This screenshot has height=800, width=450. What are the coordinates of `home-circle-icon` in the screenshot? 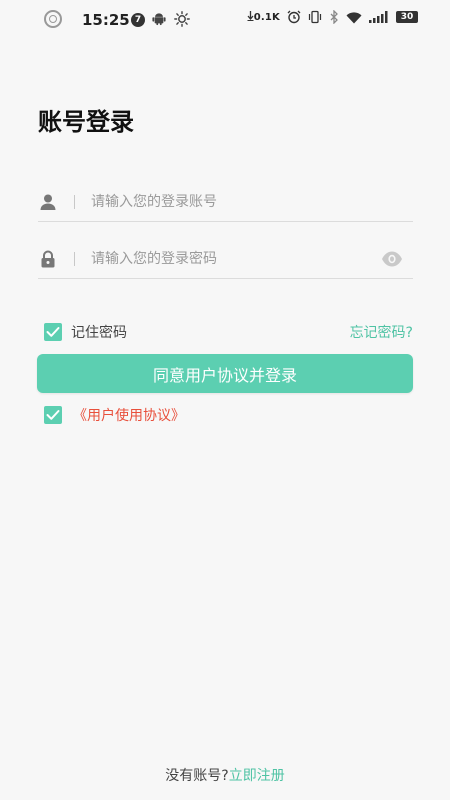 It's located at (53, 19).